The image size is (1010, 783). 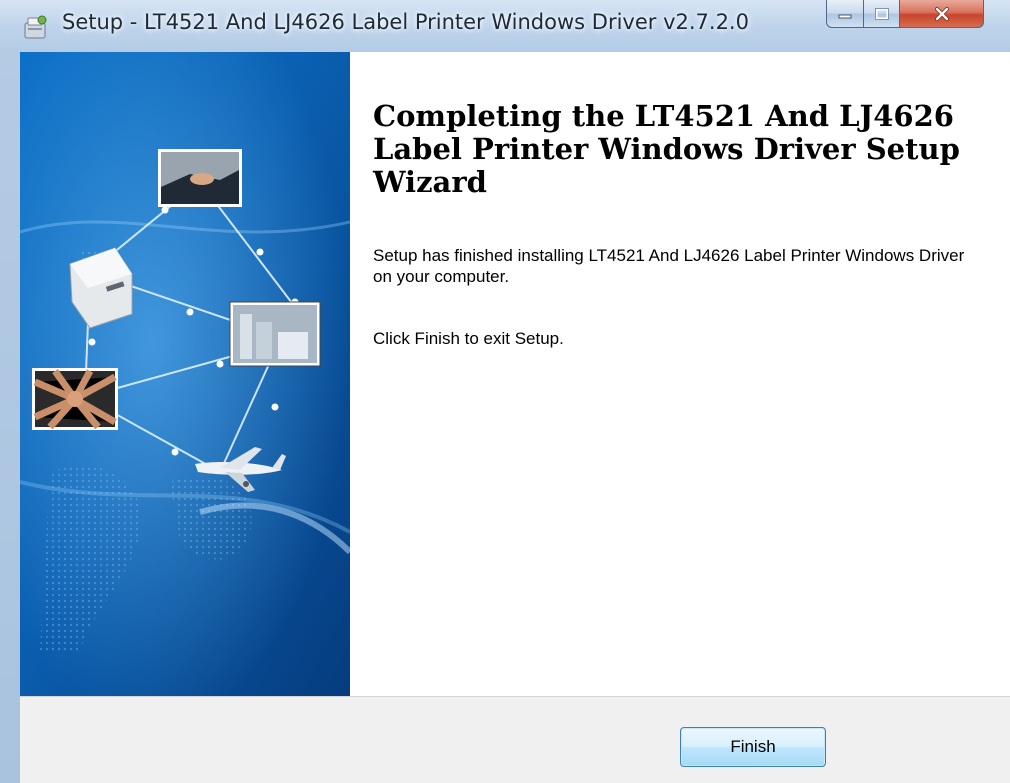 I want to click on handshake-image, so click(x=200, y=178).